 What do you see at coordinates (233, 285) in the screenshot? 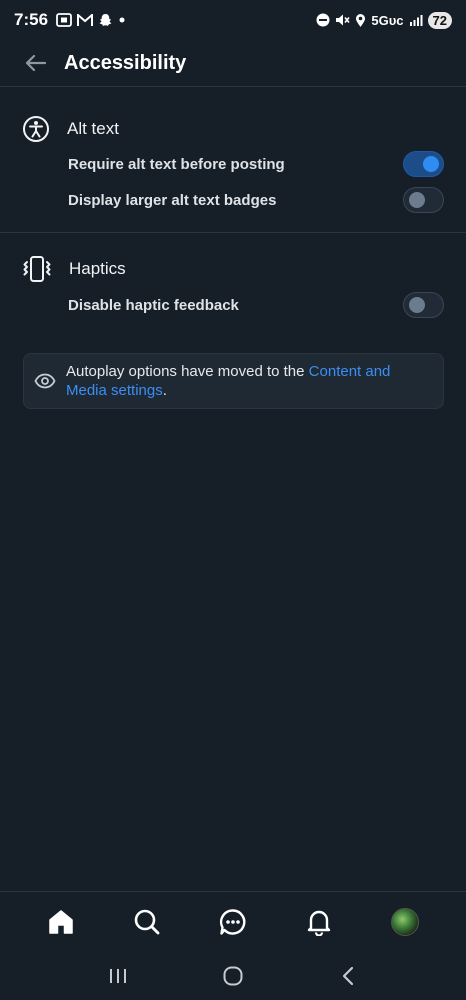
I see `haptics-section: Haptics Disable haptic feedback` at bounding box center [233, 285].